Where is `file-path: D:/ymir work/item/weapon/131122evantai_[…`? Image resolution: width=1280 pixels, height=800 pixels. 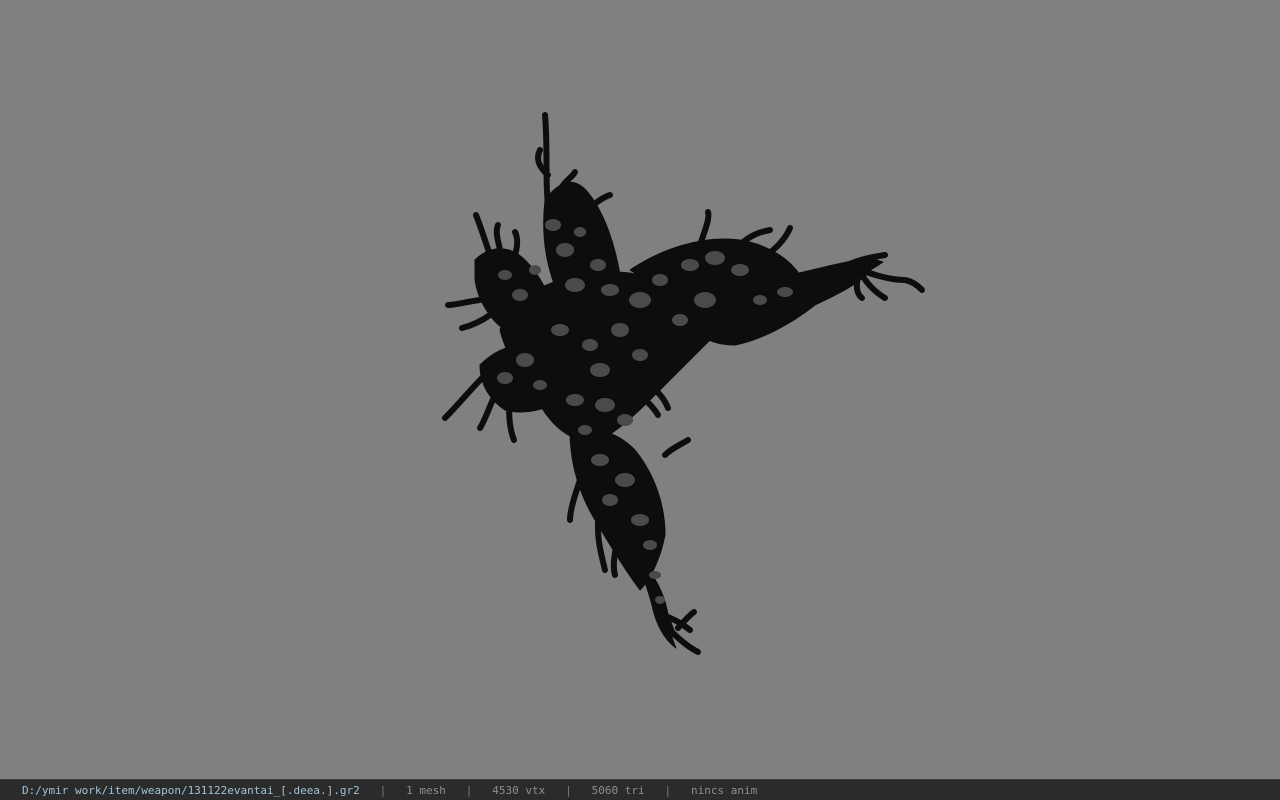 file-path: D:/ymir work/item/weapon/131122evantai_[… is located at coordinates (191, 790).